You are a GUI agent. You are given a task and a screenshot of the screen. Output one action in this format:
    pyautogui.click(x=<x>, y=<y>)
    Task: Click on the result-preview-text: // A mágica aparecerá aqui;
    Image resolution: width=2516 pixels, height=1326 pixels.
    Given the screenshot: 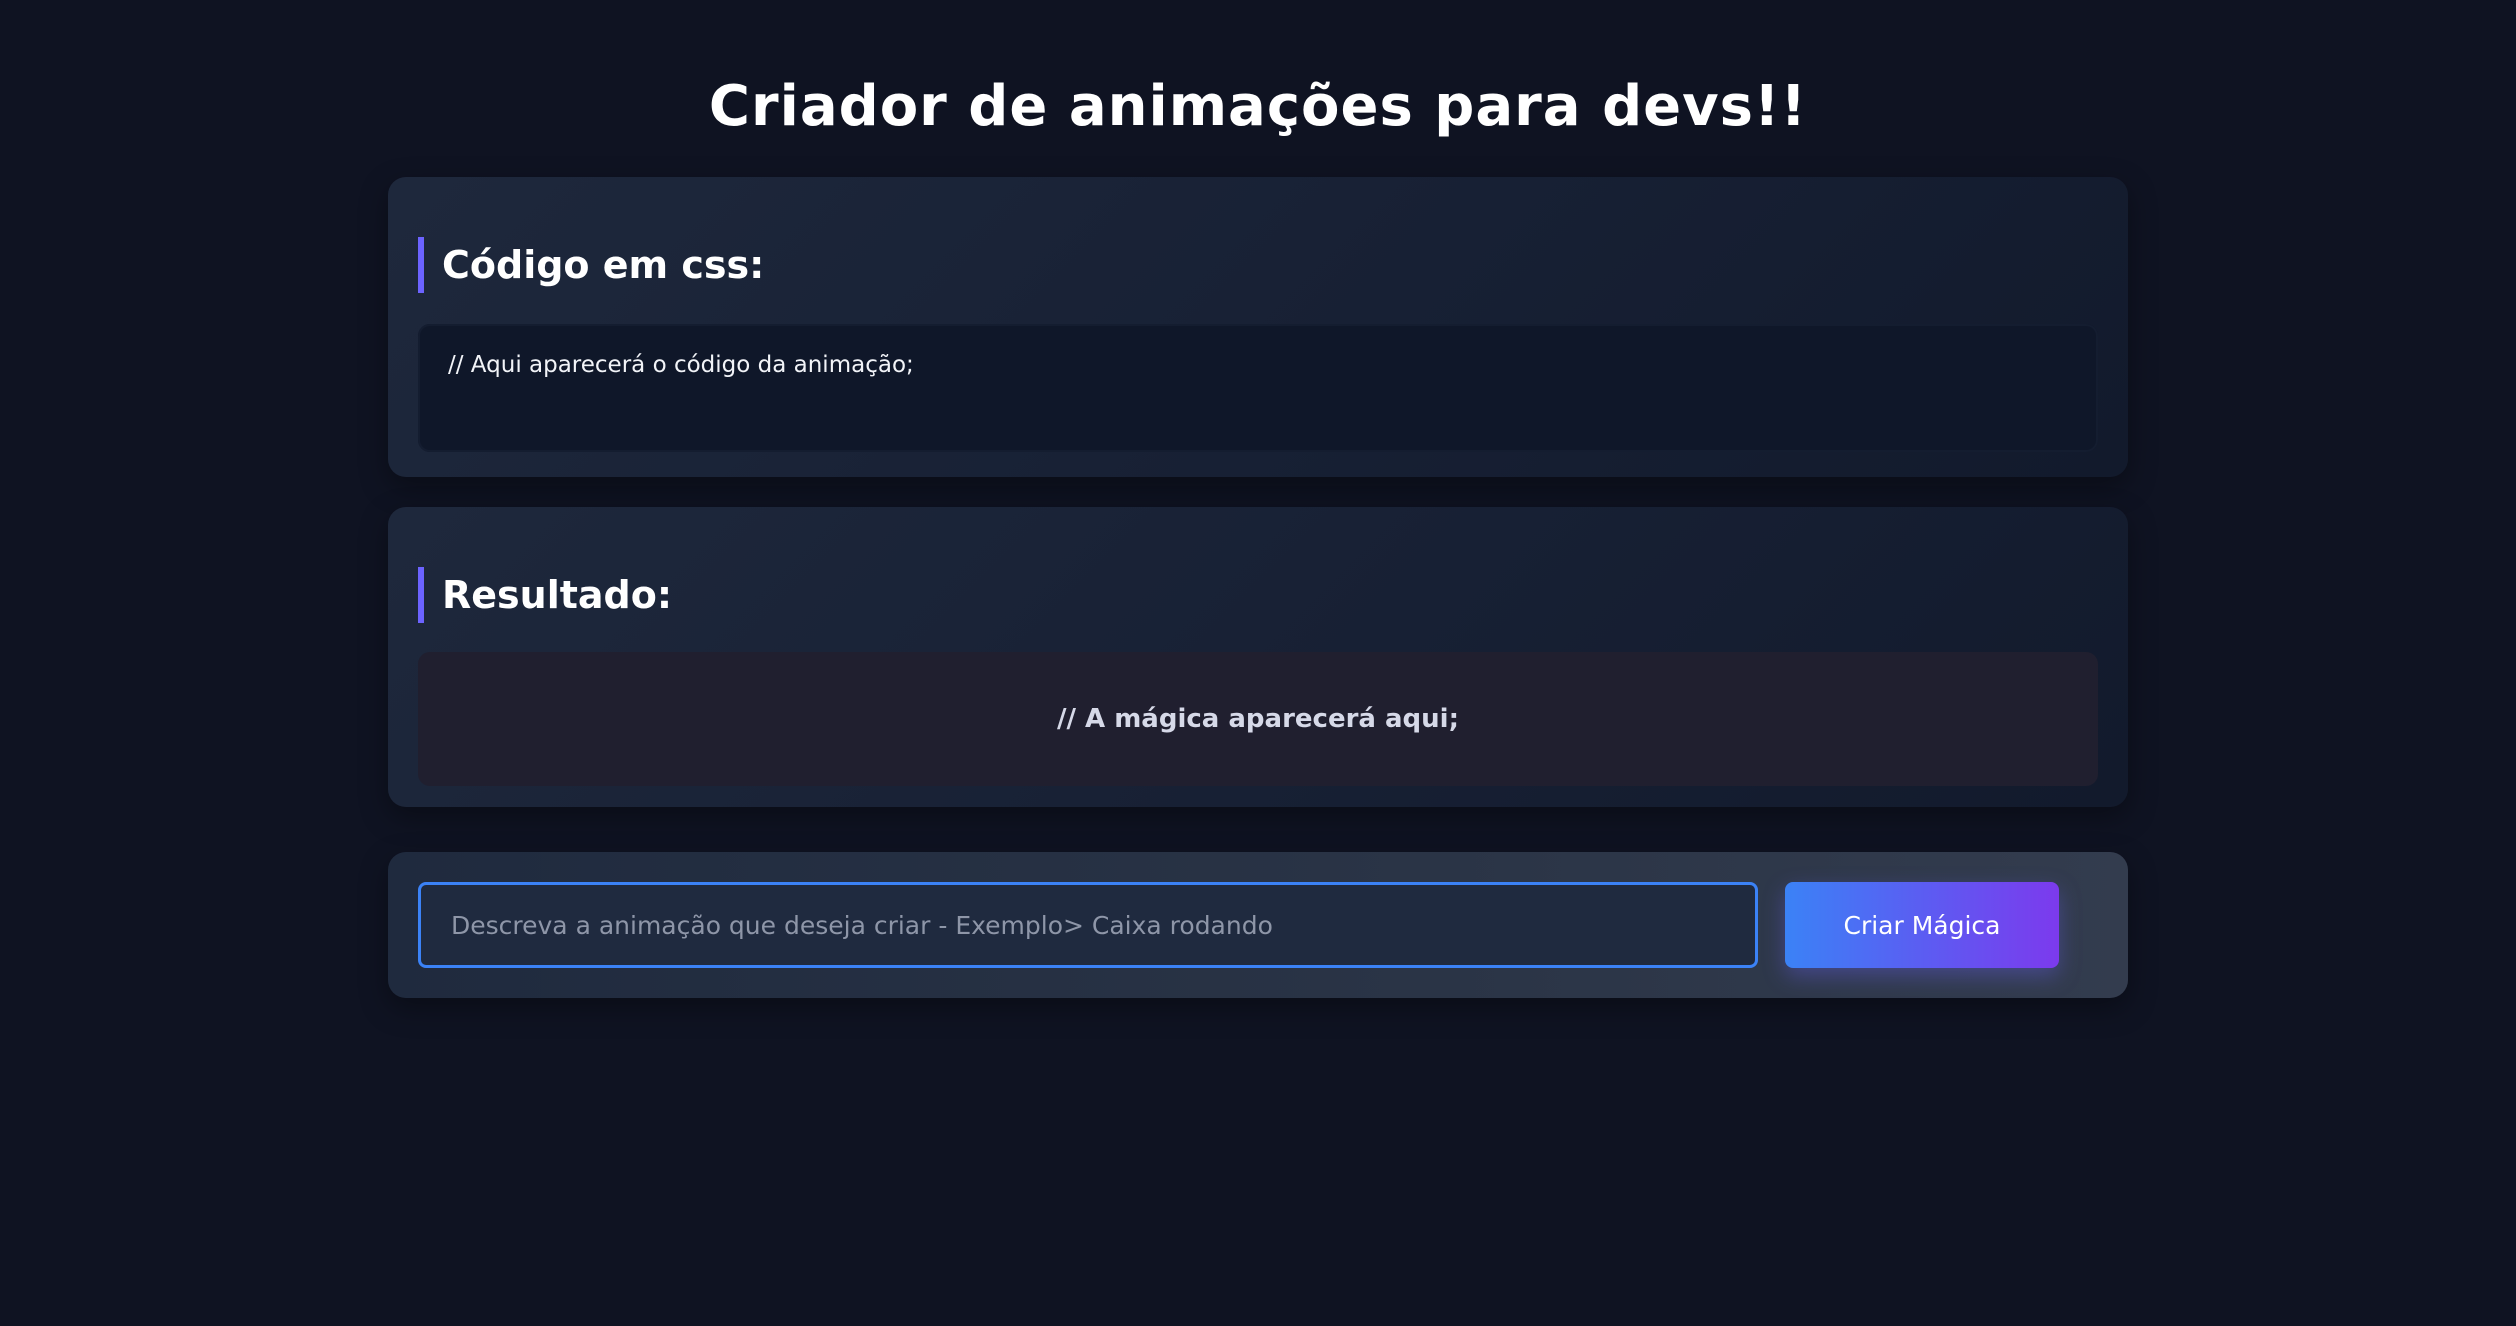 What is the action you would take?
    pyautogui.click(x=1258, y=719)
    